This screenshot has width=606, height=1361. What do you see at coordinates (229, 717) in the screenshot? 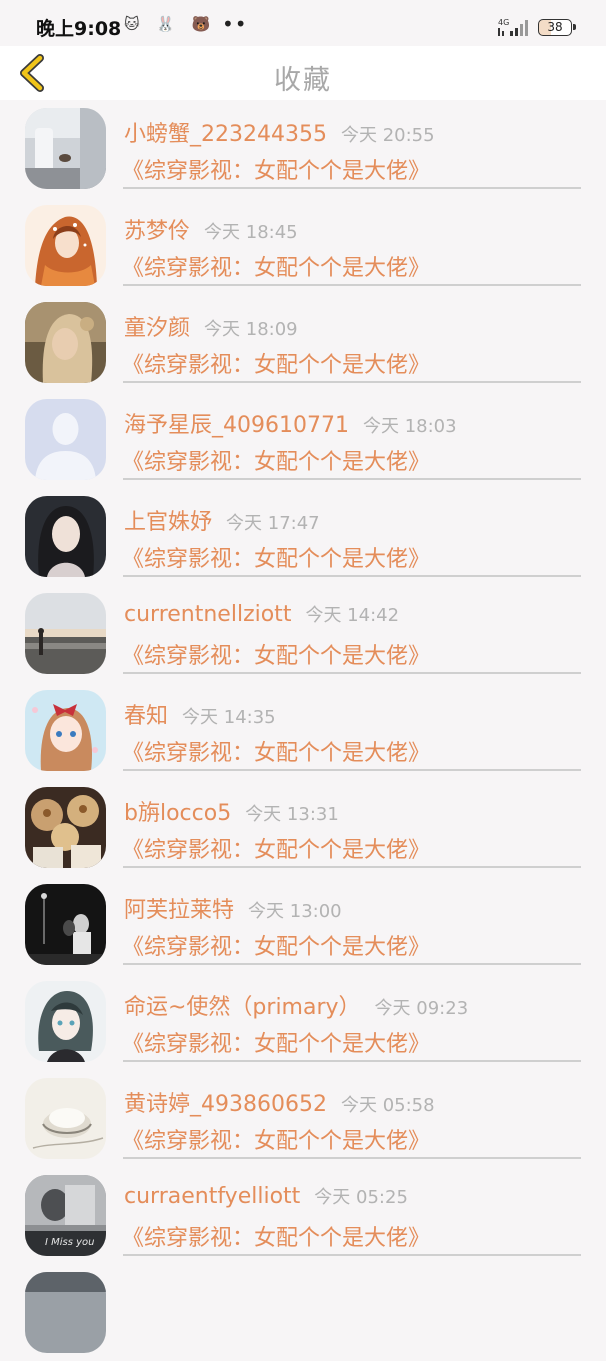
I see `timestamp: 今天 14:35` at bounding box center [229, 717].